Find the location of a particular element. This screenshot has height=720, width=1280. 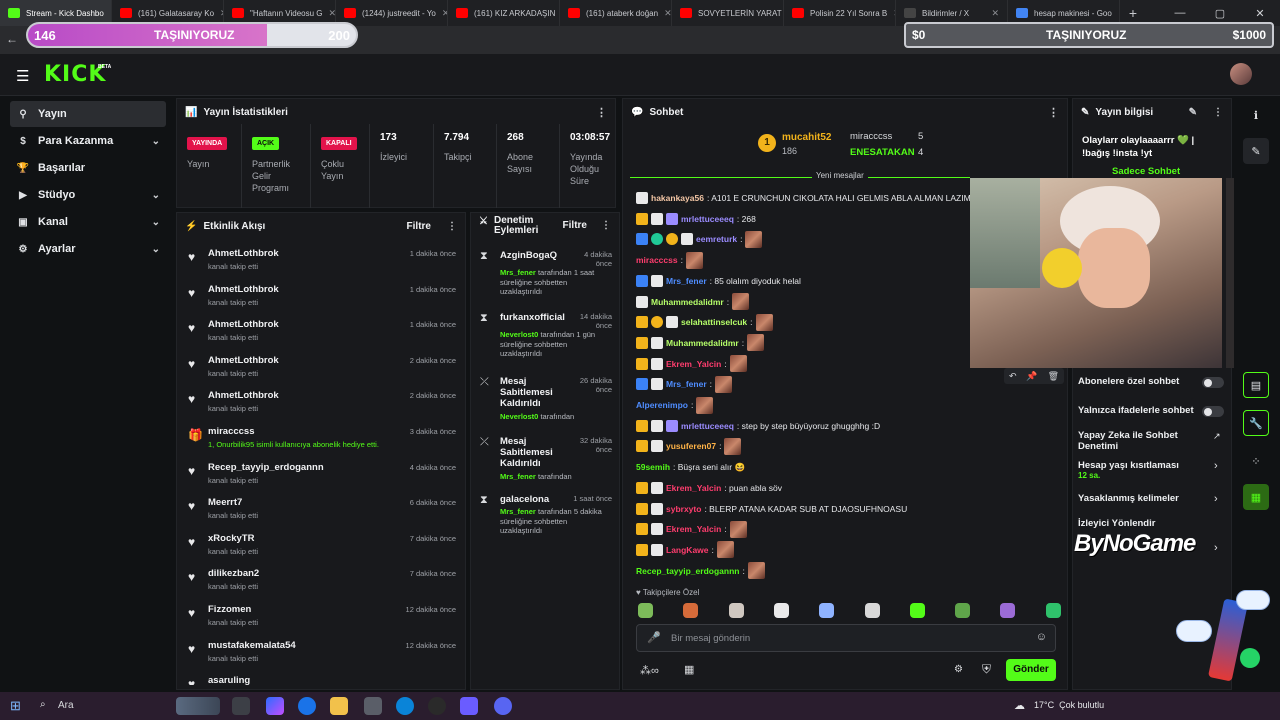

chat-username: LangKawe is located at coordinates (687, 550).